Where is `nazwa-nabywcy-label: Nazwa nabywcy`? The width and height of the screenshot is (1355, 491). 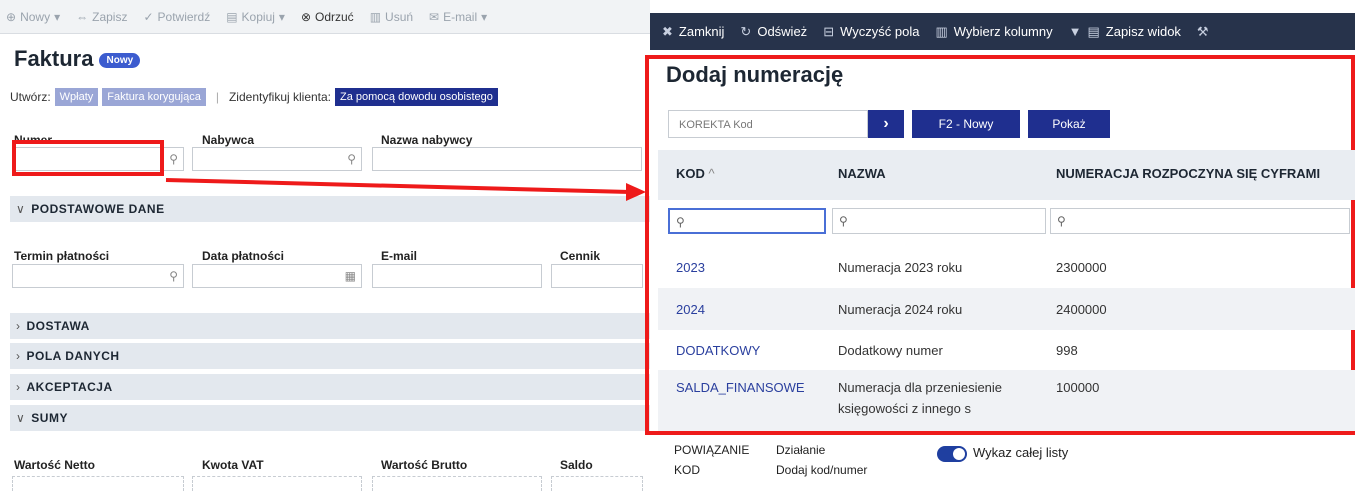
nazwa-nabywcy-label: Nazwa nabywcy is located at coordinates (427, 140).